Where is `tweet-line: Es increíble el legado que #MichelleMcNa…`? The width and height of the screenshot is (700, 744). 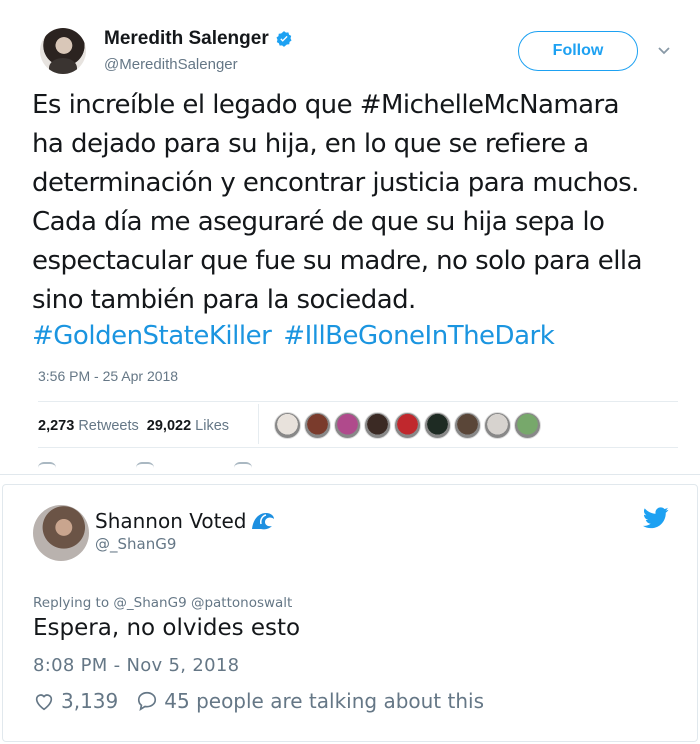 tweet-line: Es increíble el legado que #MichelleMcNa… is located at coordinates (326, 105).